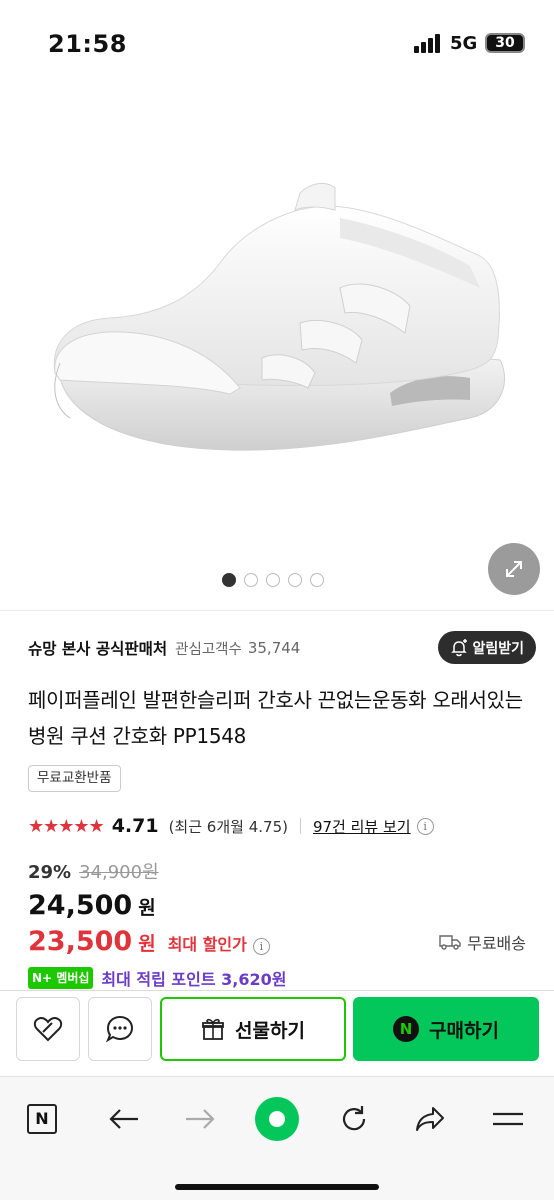 The height and width of the screenshot is (1200, 554). Describe the element at coordinates (270, 1030) in the screenshot. I see `gift-button-label: 선물하기` at that location.